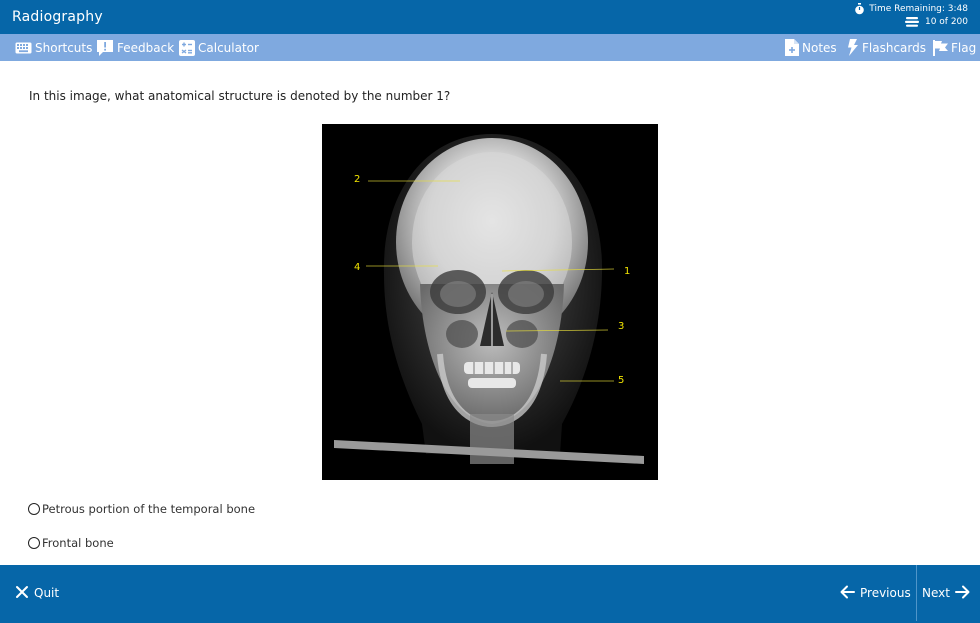  Describe the element at coordinates (819, 47) in the screenshot. I see `notes-label: Notes` at that location.